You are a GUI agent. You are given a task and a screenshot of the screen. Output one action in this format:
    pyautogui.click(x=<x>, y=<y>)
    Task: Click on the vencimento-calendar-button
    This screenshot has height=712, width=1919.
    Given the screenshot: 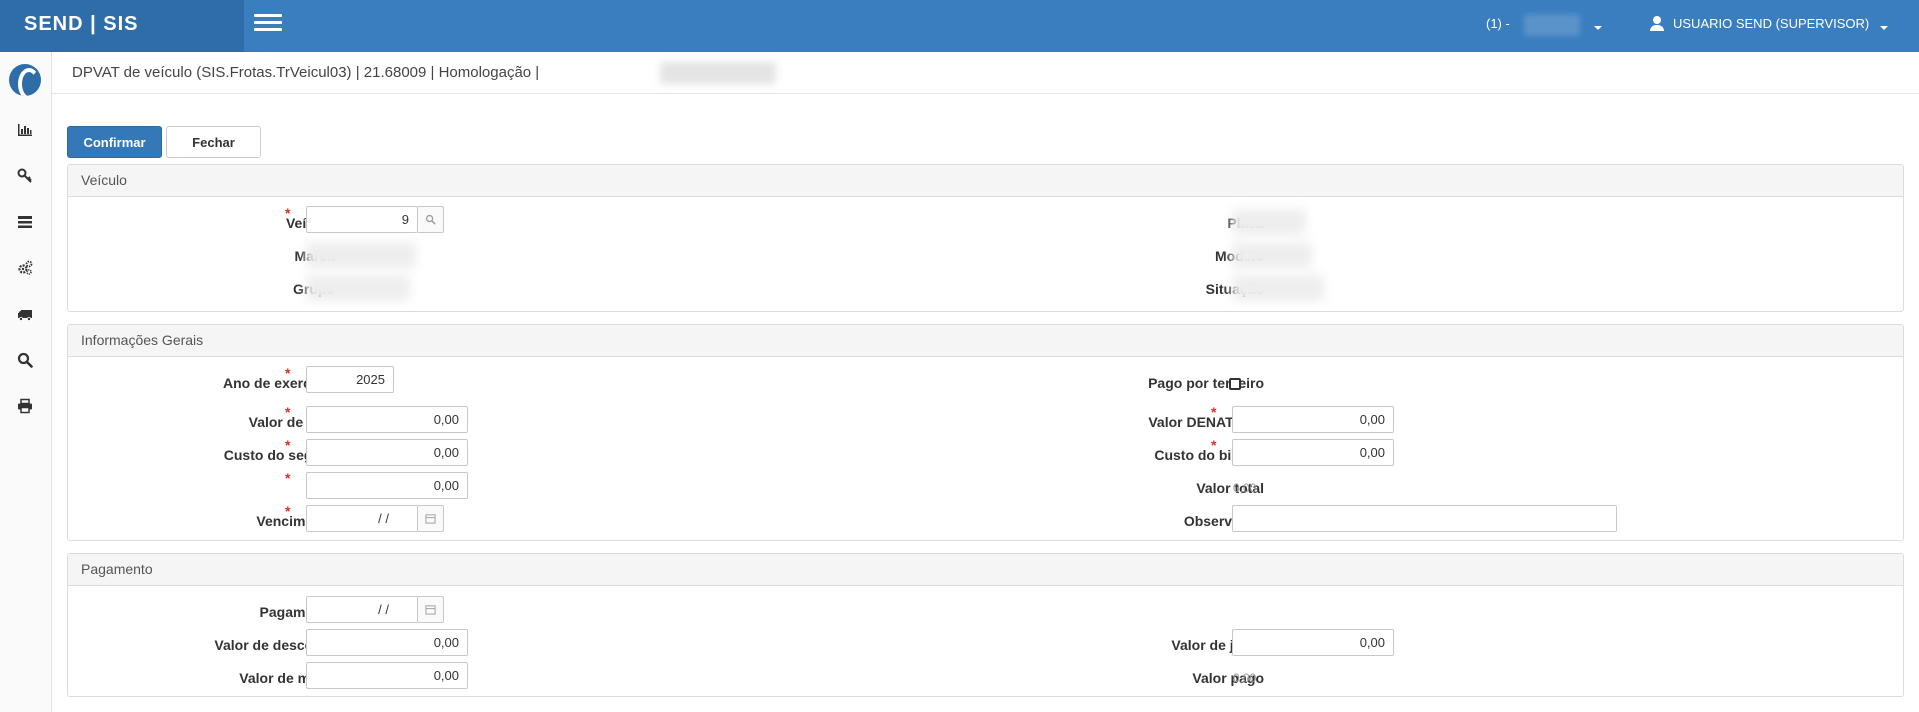 What is the action you would take?
    pyautogui.click(x=431, y=518)
    